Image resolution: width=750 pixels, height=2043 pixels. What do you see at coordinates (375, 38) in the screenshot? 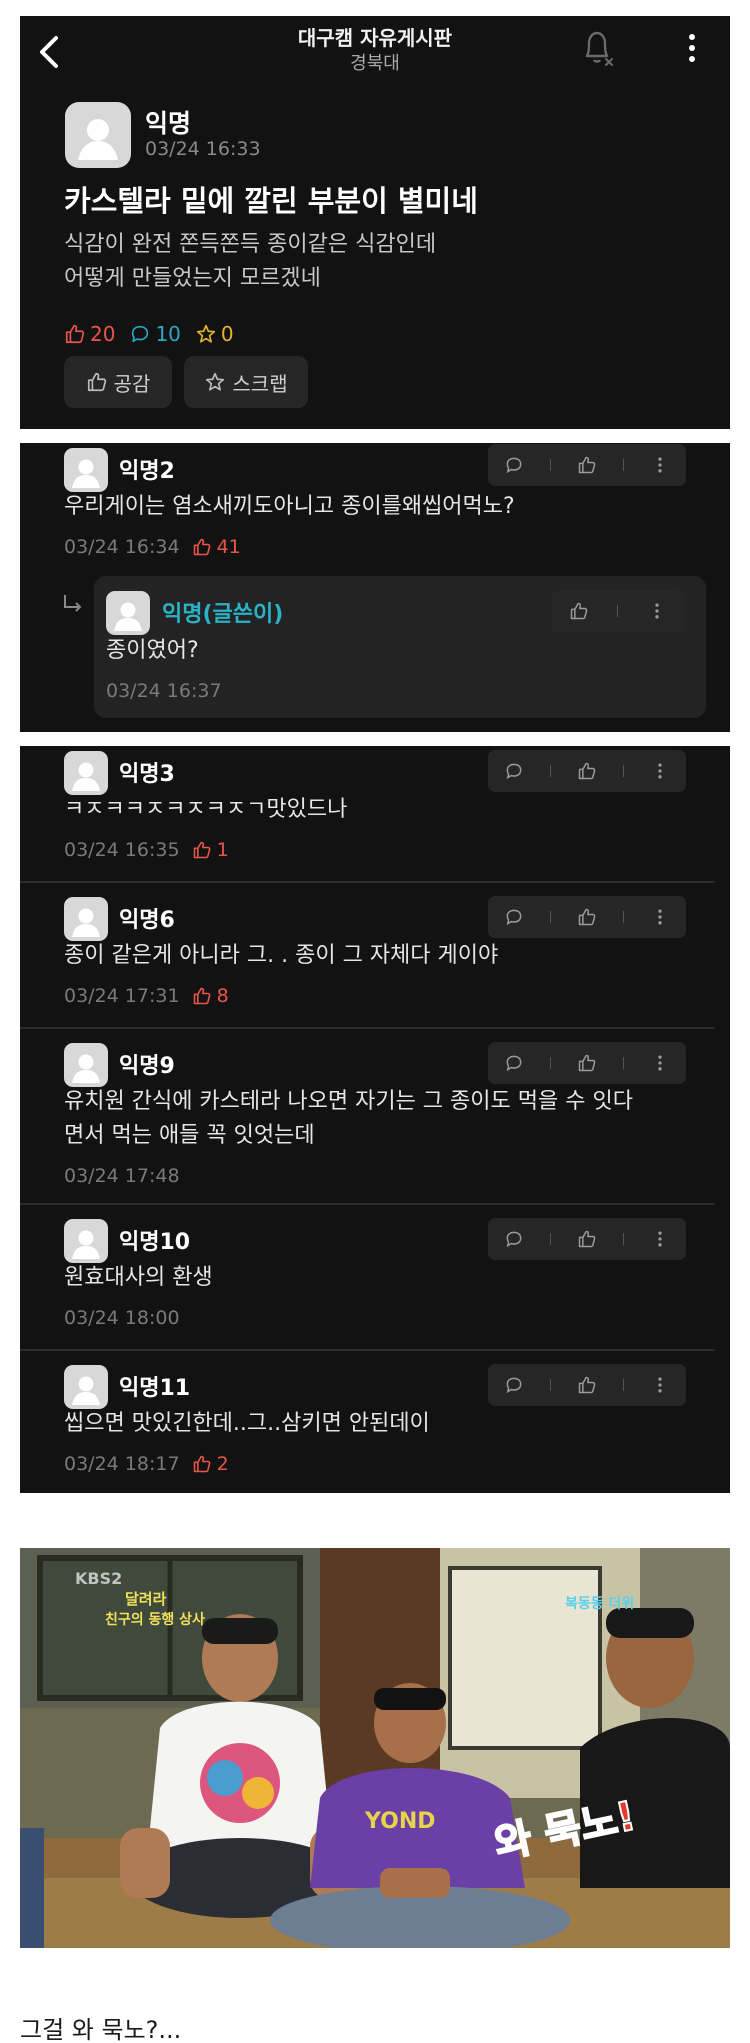
I see `board-title: 대구캠 자유게시판` at bounding box center [375, 38].